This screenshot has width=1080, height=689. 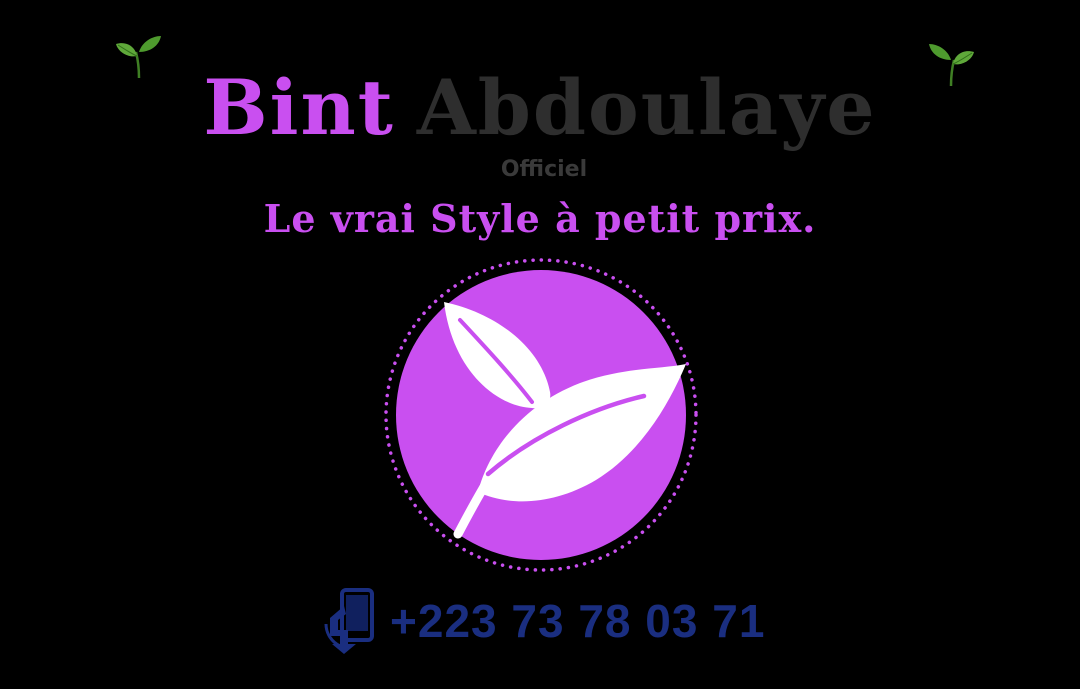 I want to click on contact-row: +223 73 78 03 71, so click(x=543, y=621).